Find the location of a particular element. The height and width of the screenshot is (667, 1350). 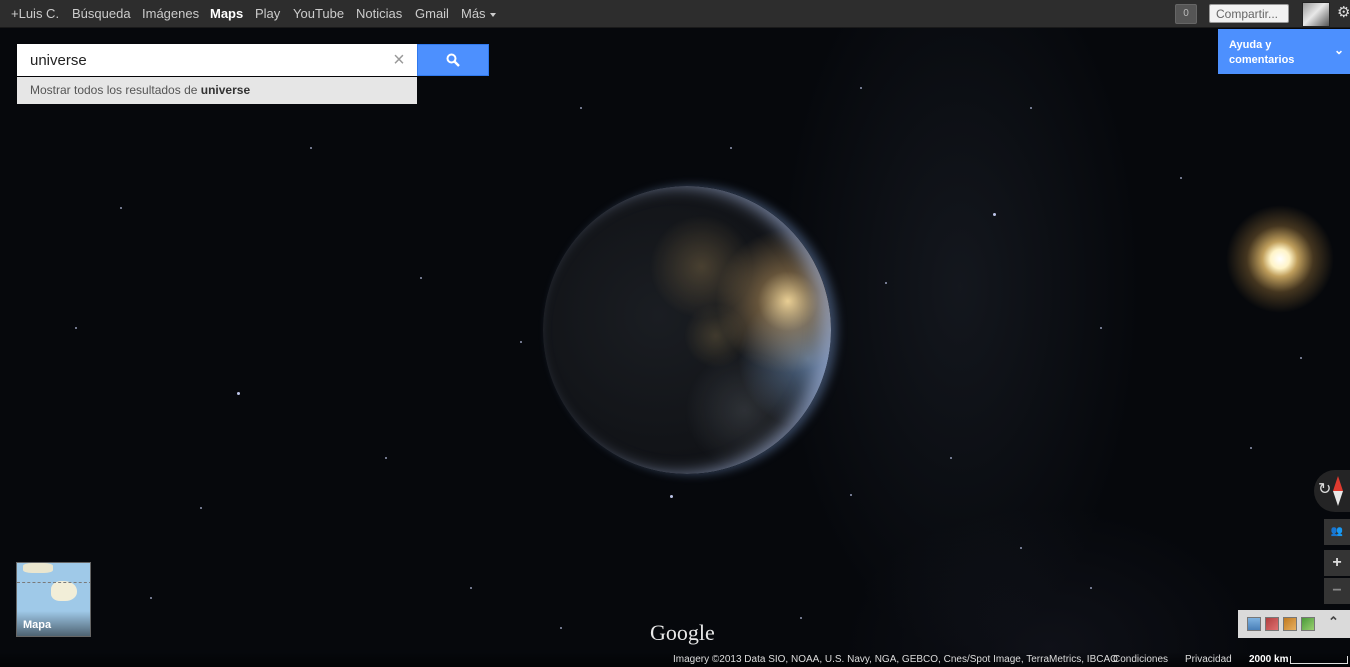

layer-selector: ⌃ is located at coordinates (1294, 624).